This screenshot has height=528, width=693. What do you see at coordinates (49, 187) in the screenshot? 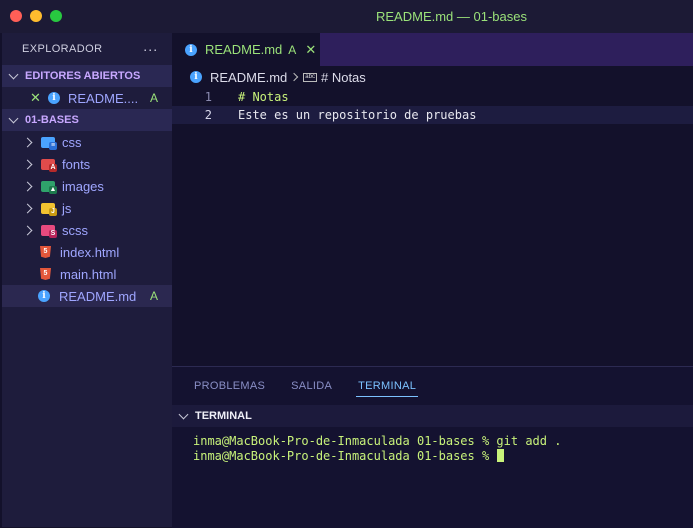
I see `images-folder-icon: ▲` at bounding box center [49, 187].